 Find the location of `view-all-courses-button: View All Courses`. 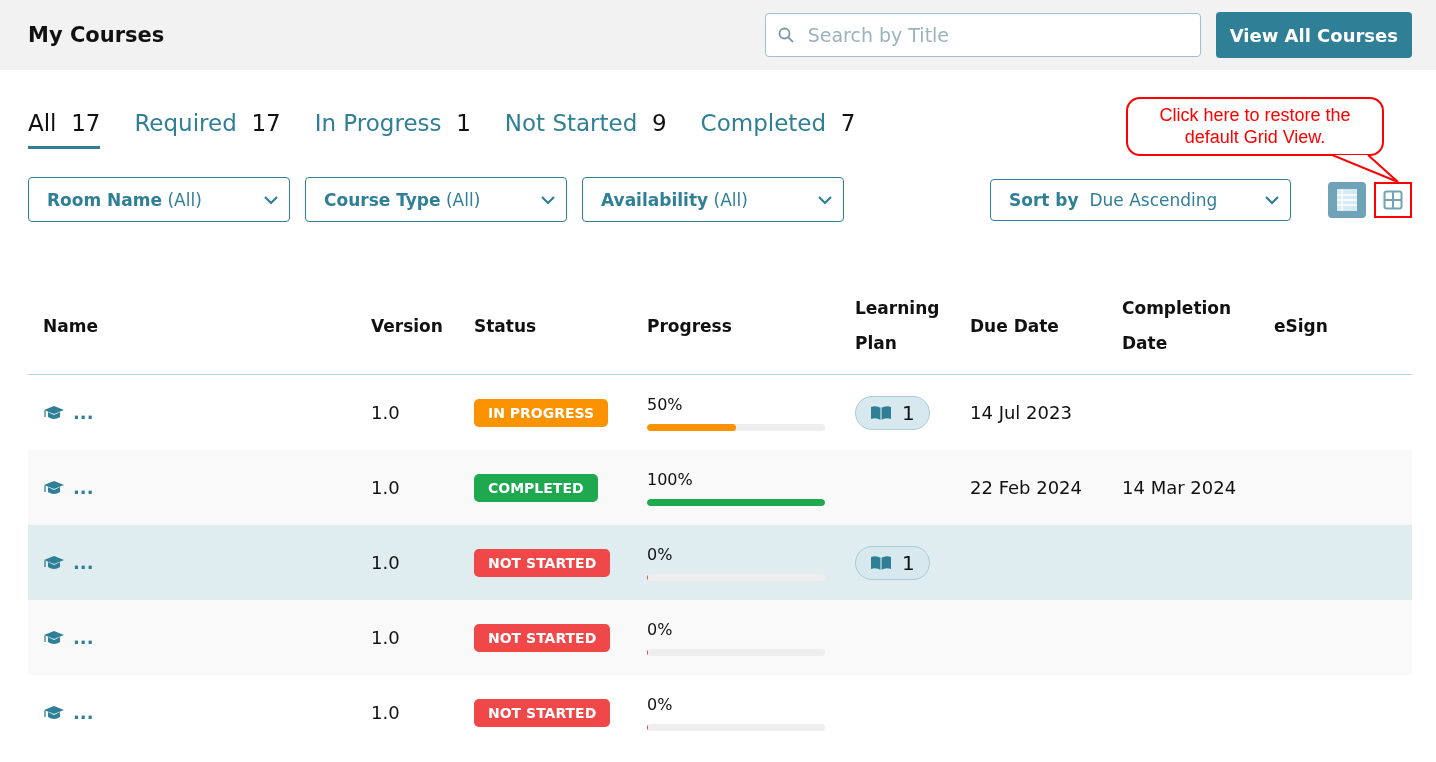

view-all-courses-button: View All Courses is located at coordinates (1313, 35).